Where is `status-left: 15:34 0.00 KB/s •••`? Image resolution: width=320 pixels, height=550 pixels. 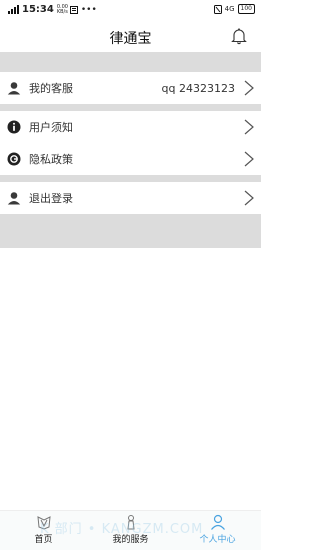 status-left: 15:34 0.00 KB/s ••• is located at coordinates (52, 9).